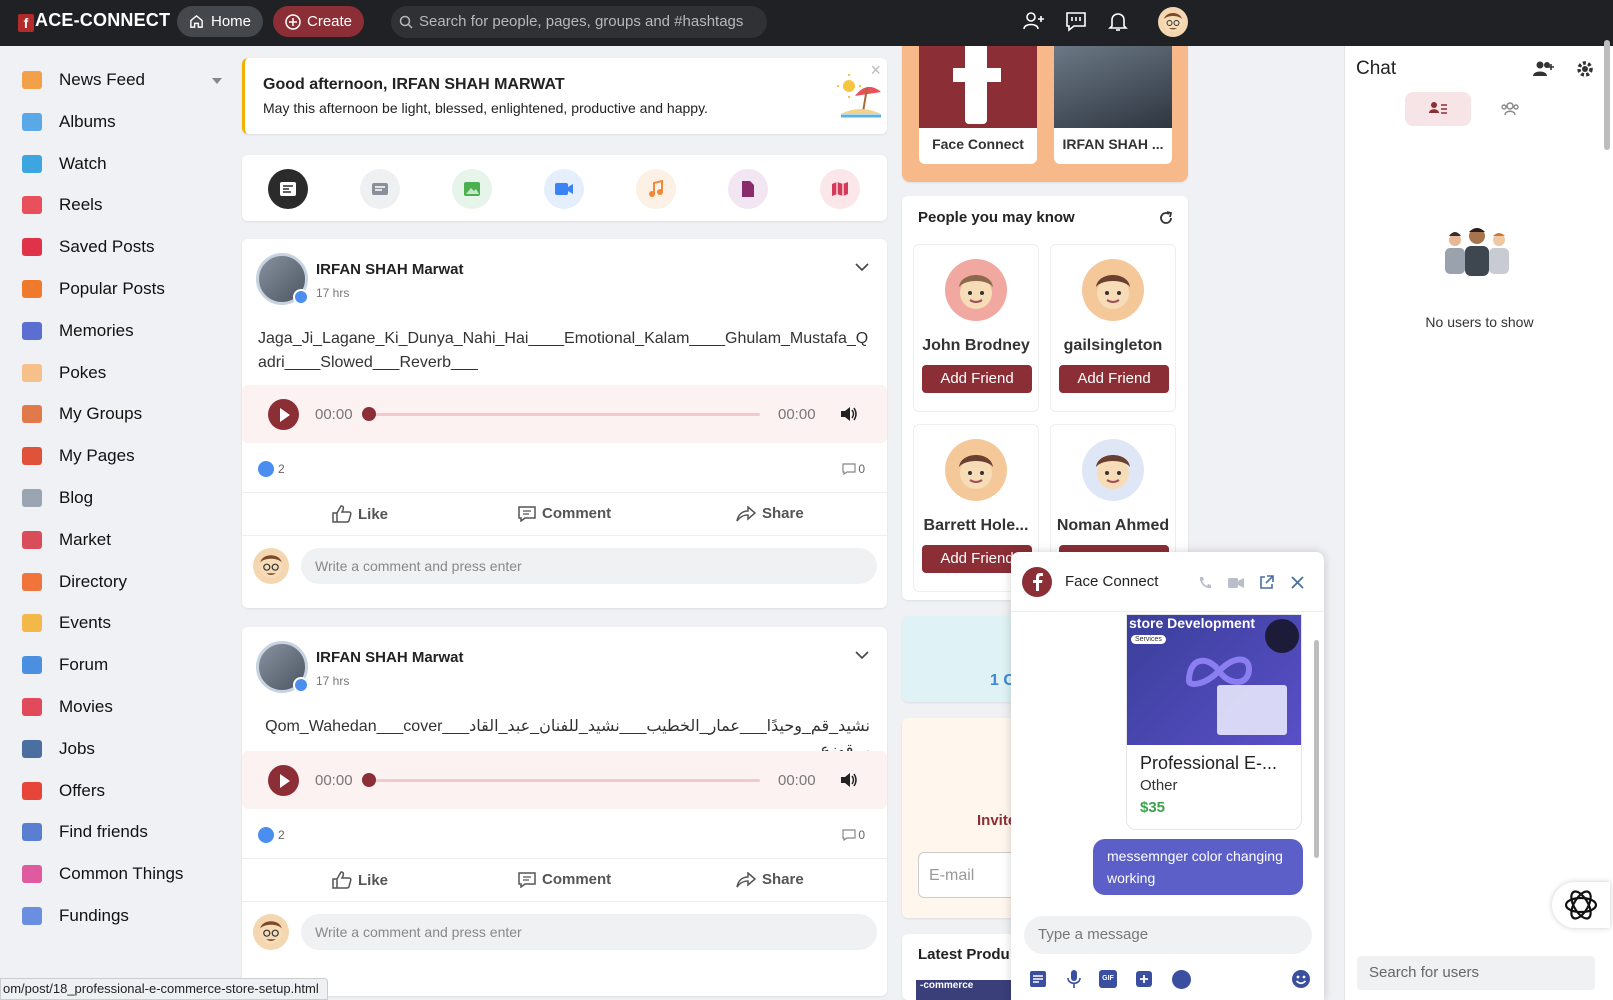 Image resolution: width=1613 pixels, height=1000 pixels. I want to click on messages-icon, so click(1076, 21).